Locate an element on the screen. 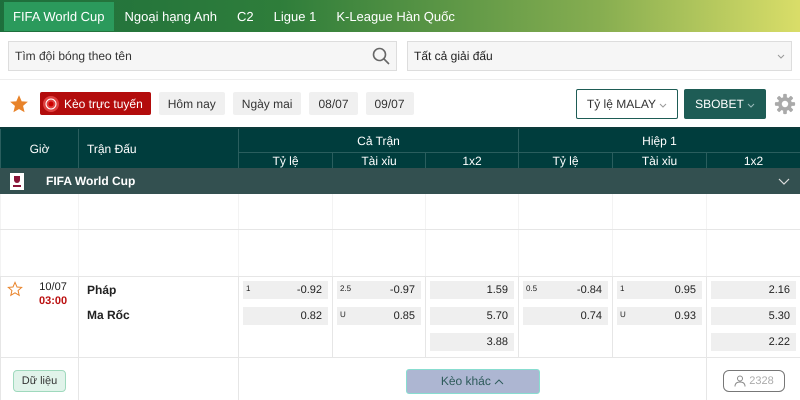 This screenshot has width=800, height=400. odds-cell: 2.22 is located at coordinates (753, 342).